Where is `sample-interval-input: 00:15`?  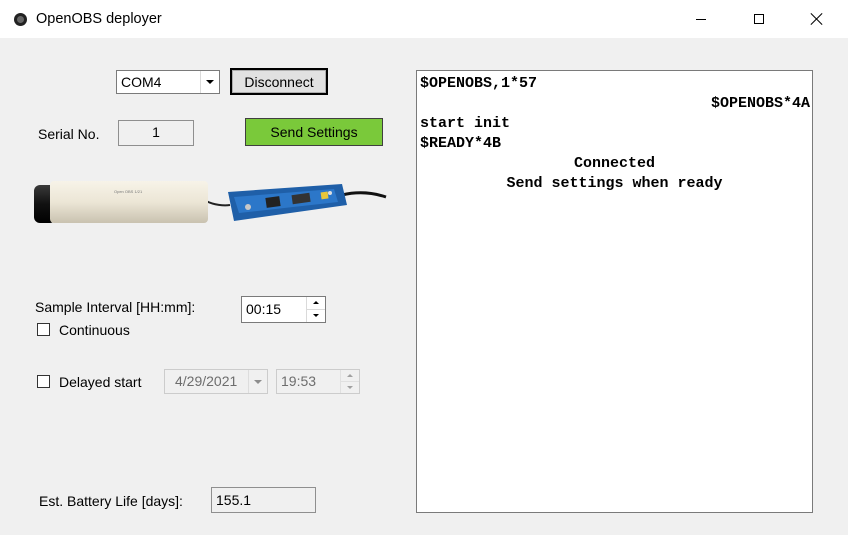
sample-interval-input: 00:15 is located at coordinates (283, 309).